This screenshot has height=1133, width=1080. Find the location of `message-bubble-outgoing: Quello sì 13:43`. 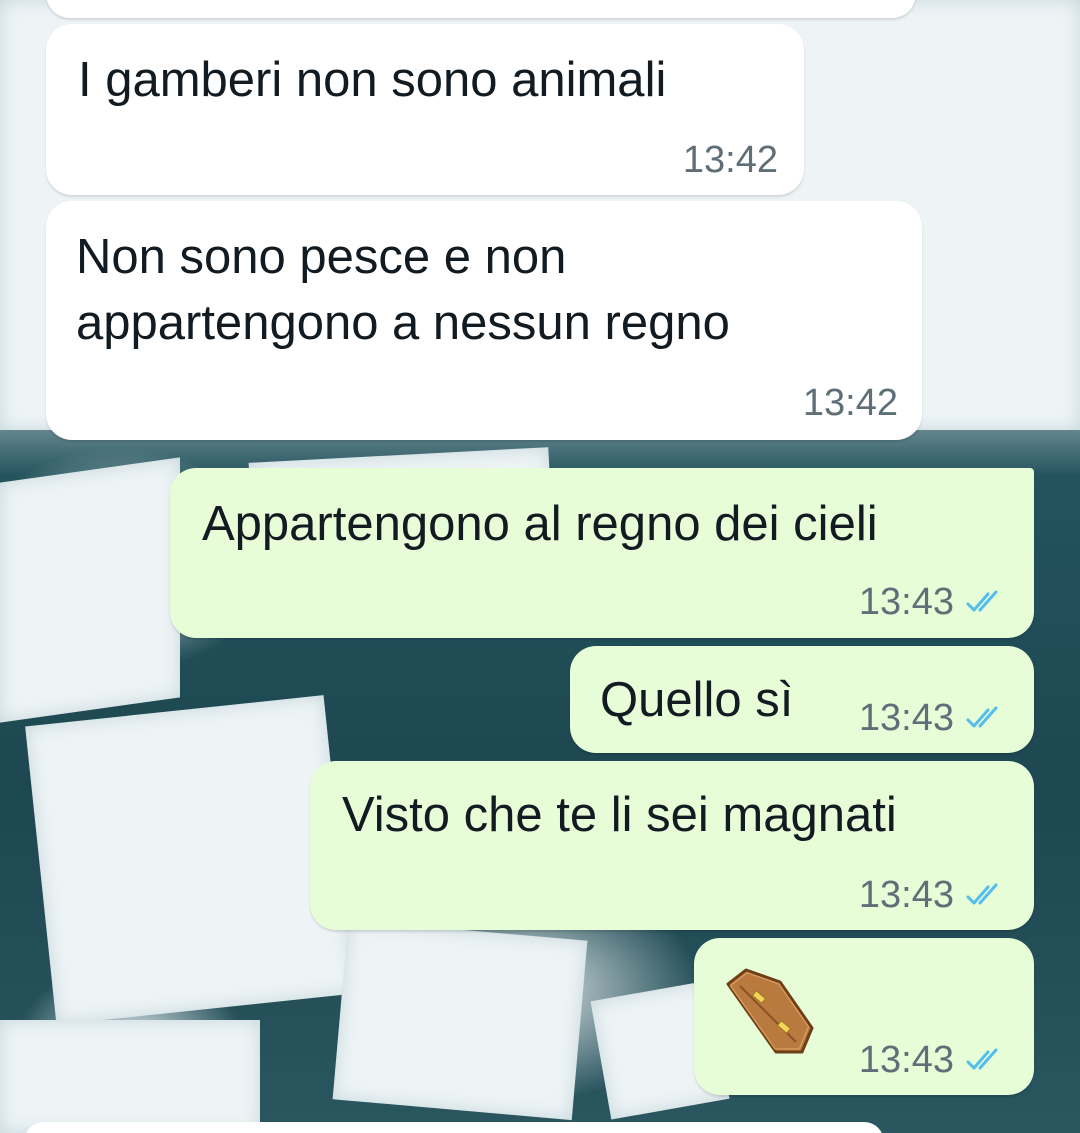

message-bubble-outgoing: Quello sì 13:43 is located at coordinates (802, 699).